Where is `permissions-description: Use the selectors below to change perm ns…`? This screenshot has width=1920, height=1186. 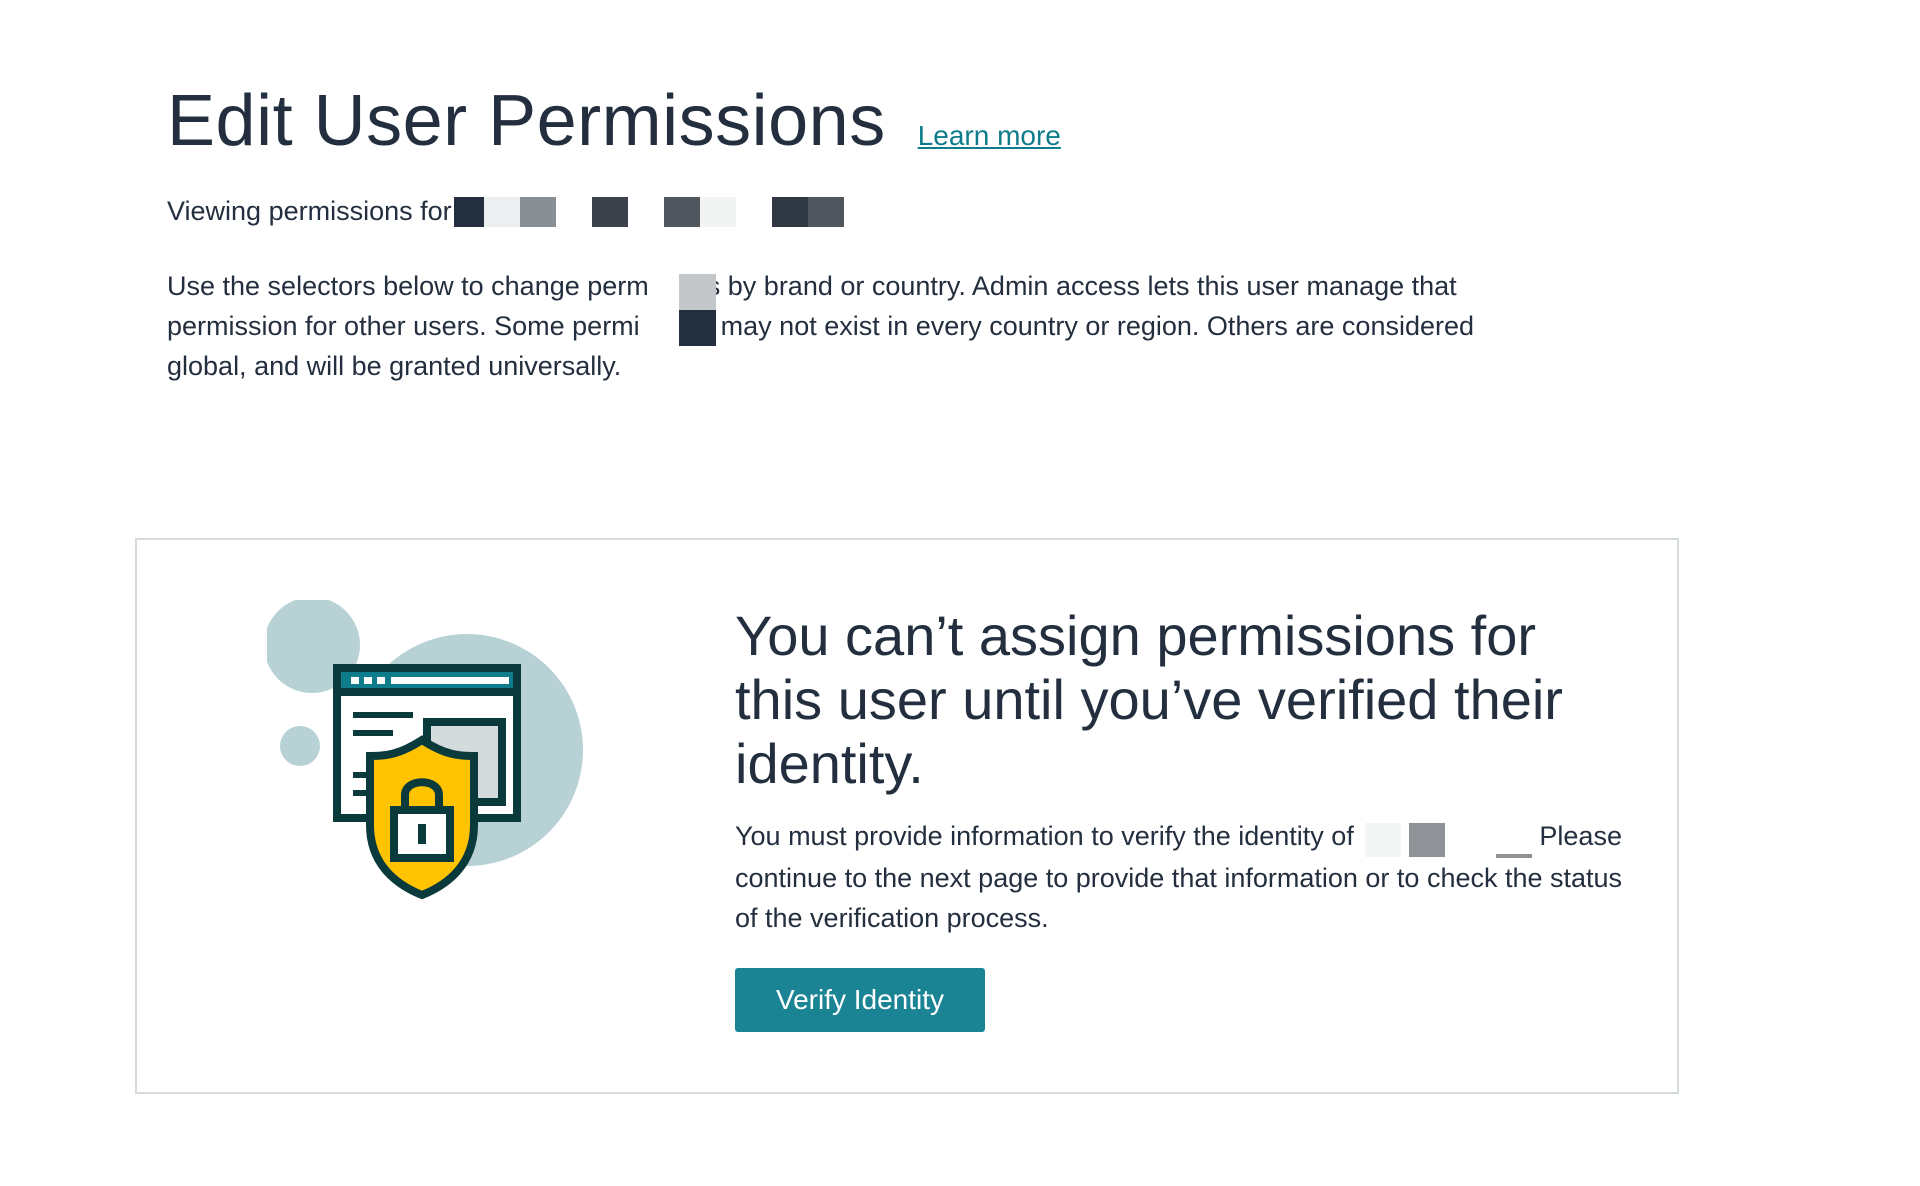
permissions-description: Use the selectors below to change perm ns… is located at coordinates (821, 326).